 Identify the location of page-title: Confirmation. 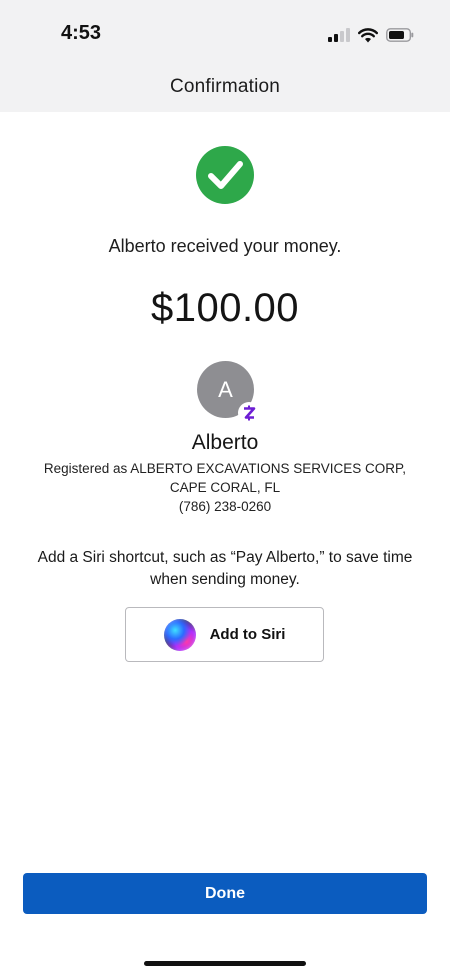
(225, 86).